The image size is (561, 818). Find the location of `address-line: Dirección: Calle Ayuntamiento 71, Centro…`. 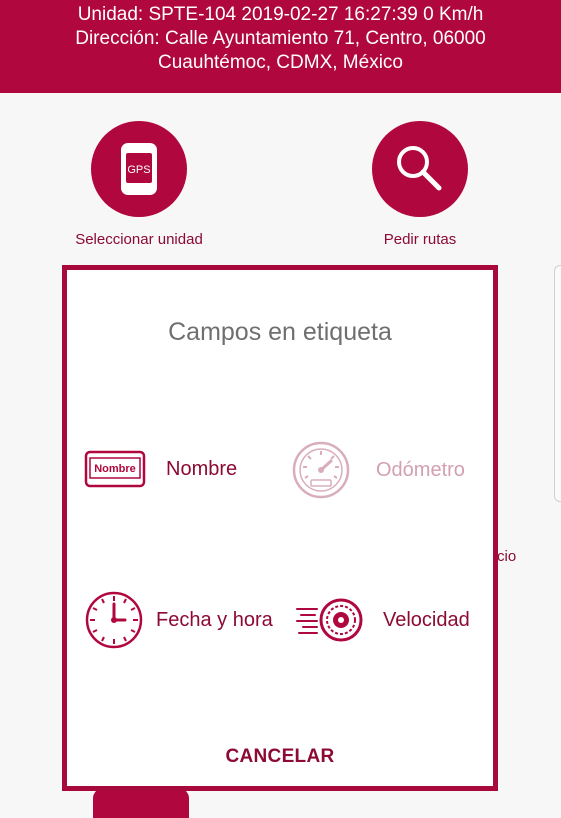

address-line: Dirección: Calle Ayuntamiento 71, Centro… is located at coordinates (280, 38).